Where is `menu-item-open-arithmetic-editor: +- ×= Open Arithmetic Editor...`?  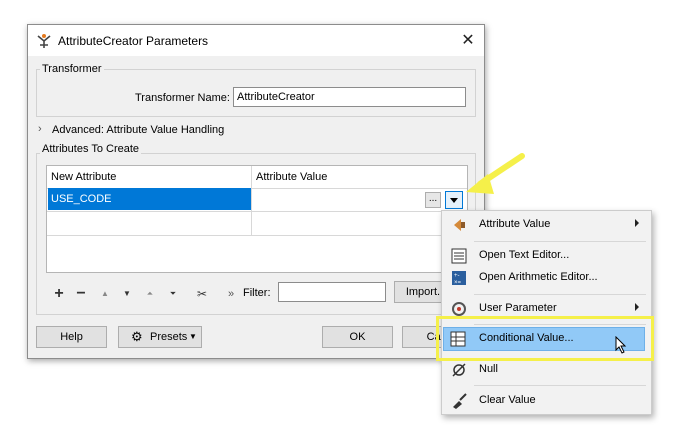
menu-item-open-arithmetic-editor: +- ×= Open Arithmetic Editor... is located at coordinates (546, 278).